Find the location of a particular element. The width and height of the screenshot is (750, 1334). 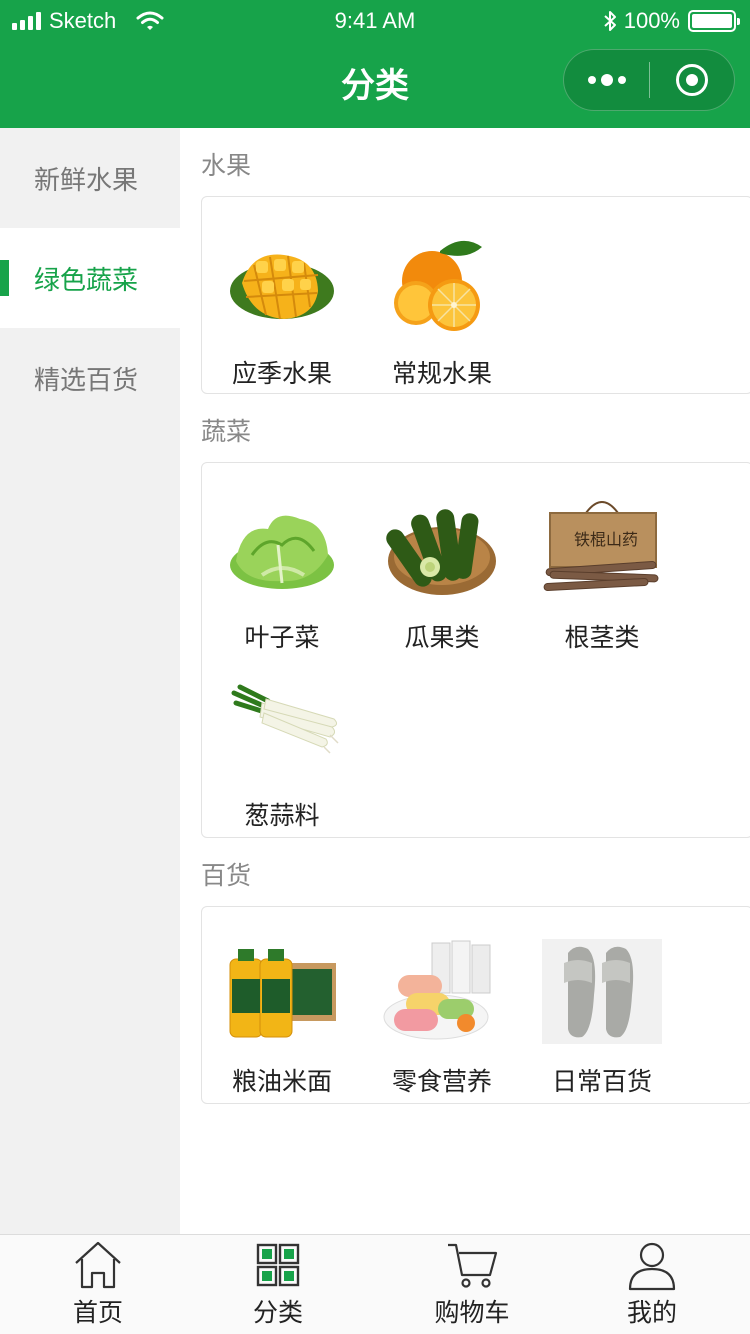

tab-label: 购物车 is located at coordinates (472, 1312).